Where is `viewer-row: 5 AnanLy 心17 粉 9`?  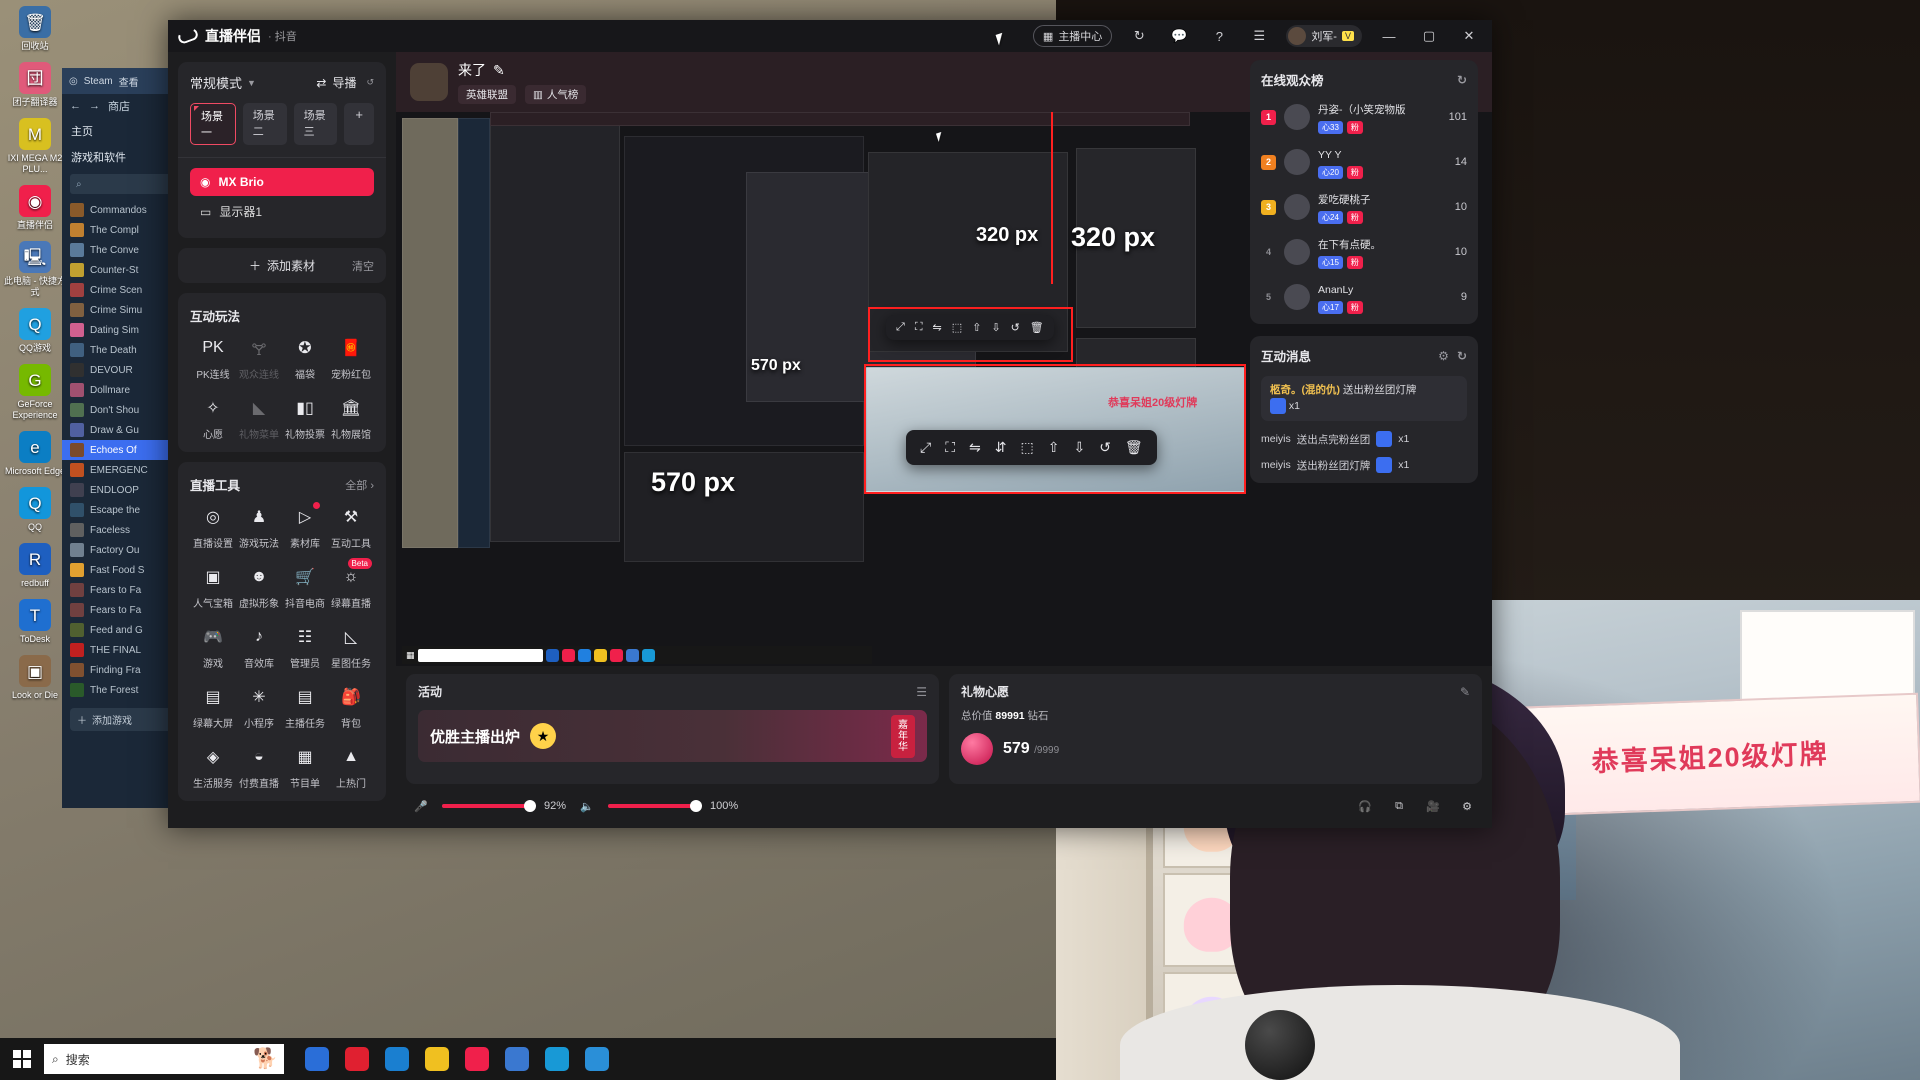 viewer-row: 5 AnanLy 心17 粉 9 is located at coordinates (1364, 297).